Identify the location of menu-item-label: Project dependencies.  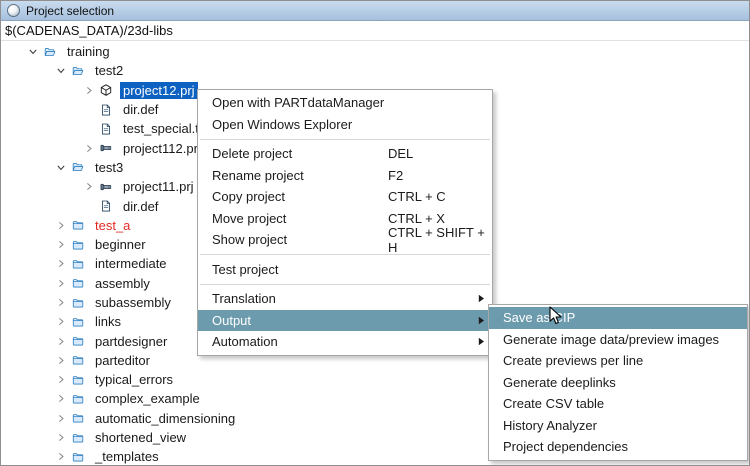
(566, 447).